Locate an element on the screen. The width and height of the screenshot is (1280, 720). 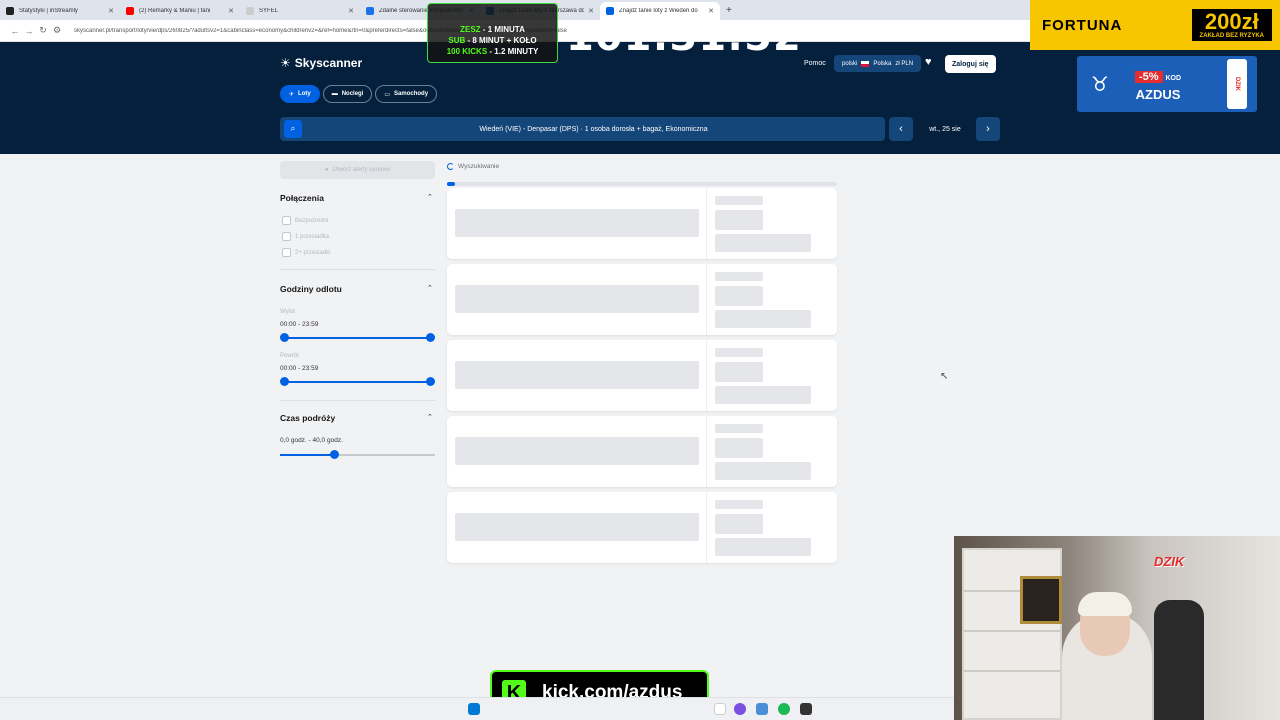
shelf is located at coordinates (1012, 634).